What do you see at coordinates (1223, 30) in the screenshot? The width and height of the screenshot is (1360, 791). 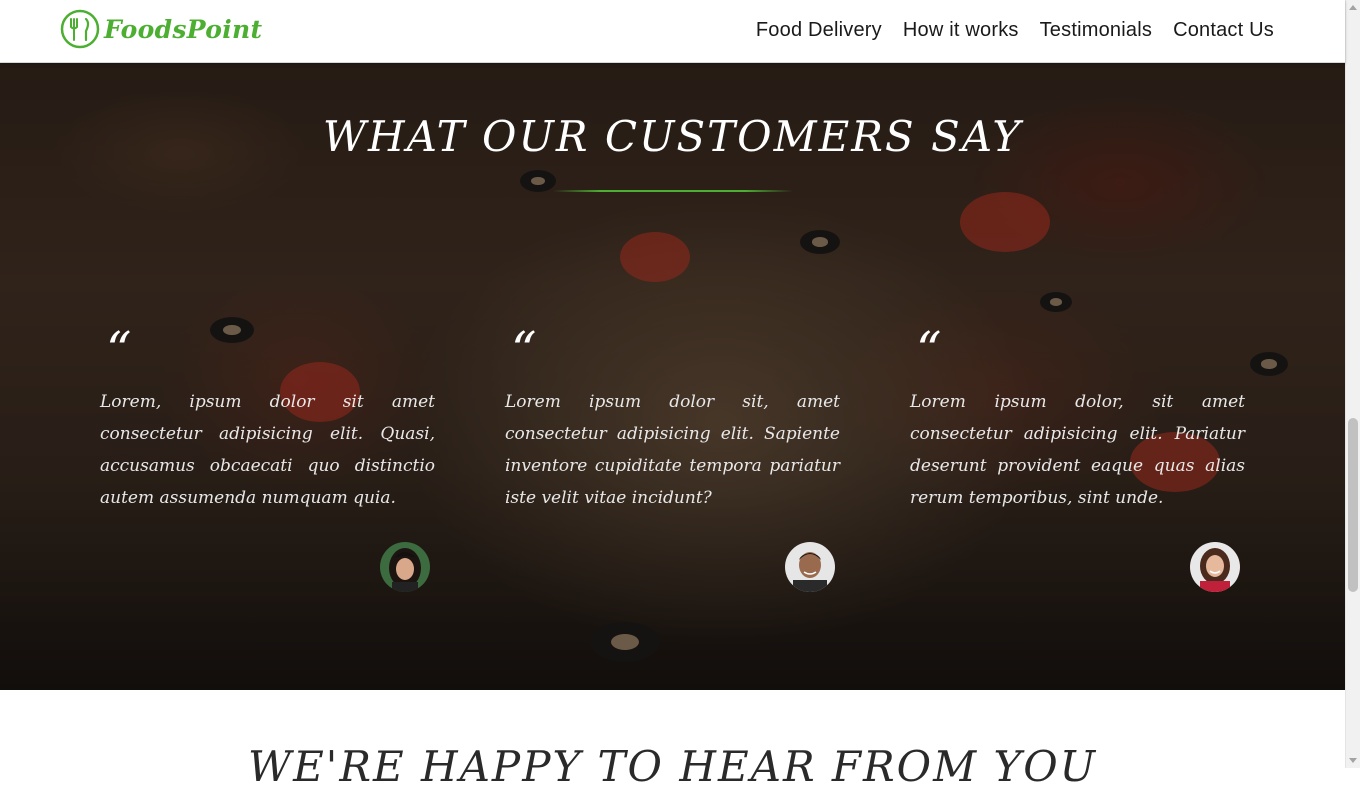 I see `nav-link-contact-us: Contact Us` at bounding box center [1223, 30].